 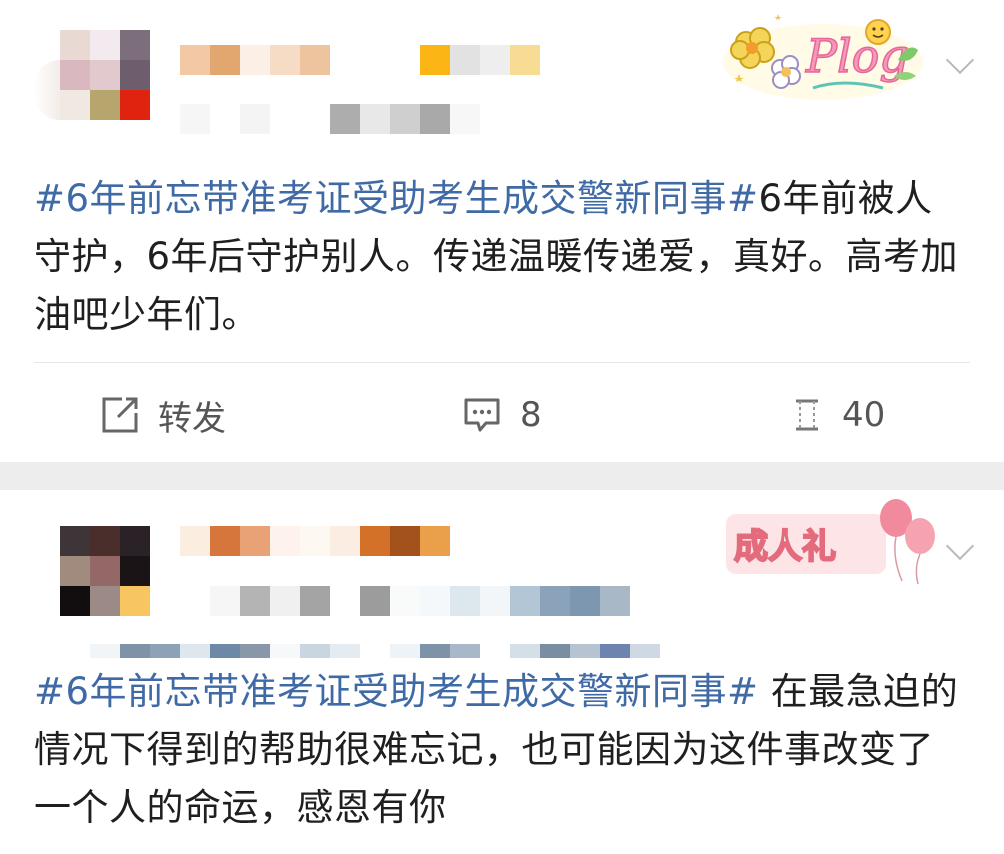 What do you see at coordinates (864, 415) in the screenshot?
I see `like-count: 40` at bounding box center [864, 415].